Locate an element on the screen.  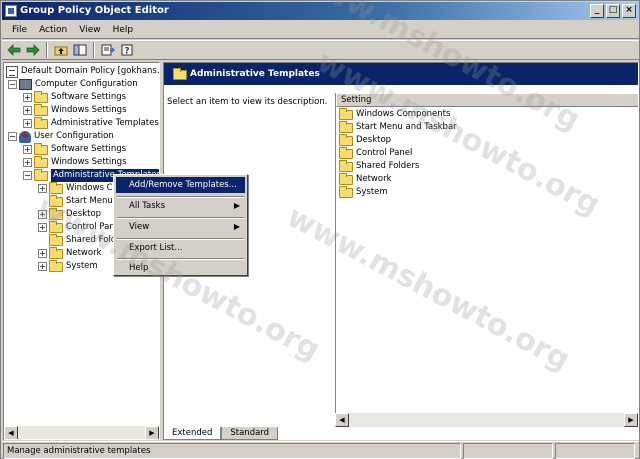
column-header-setting: Setting is located at coordinates (487, 100).